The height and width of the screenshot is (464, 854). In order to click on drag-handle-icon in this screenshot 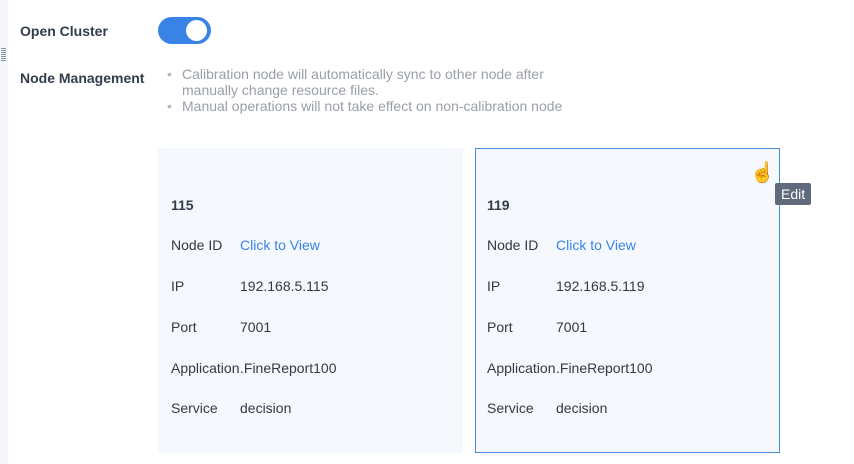, I will do `click(3, 55)`.